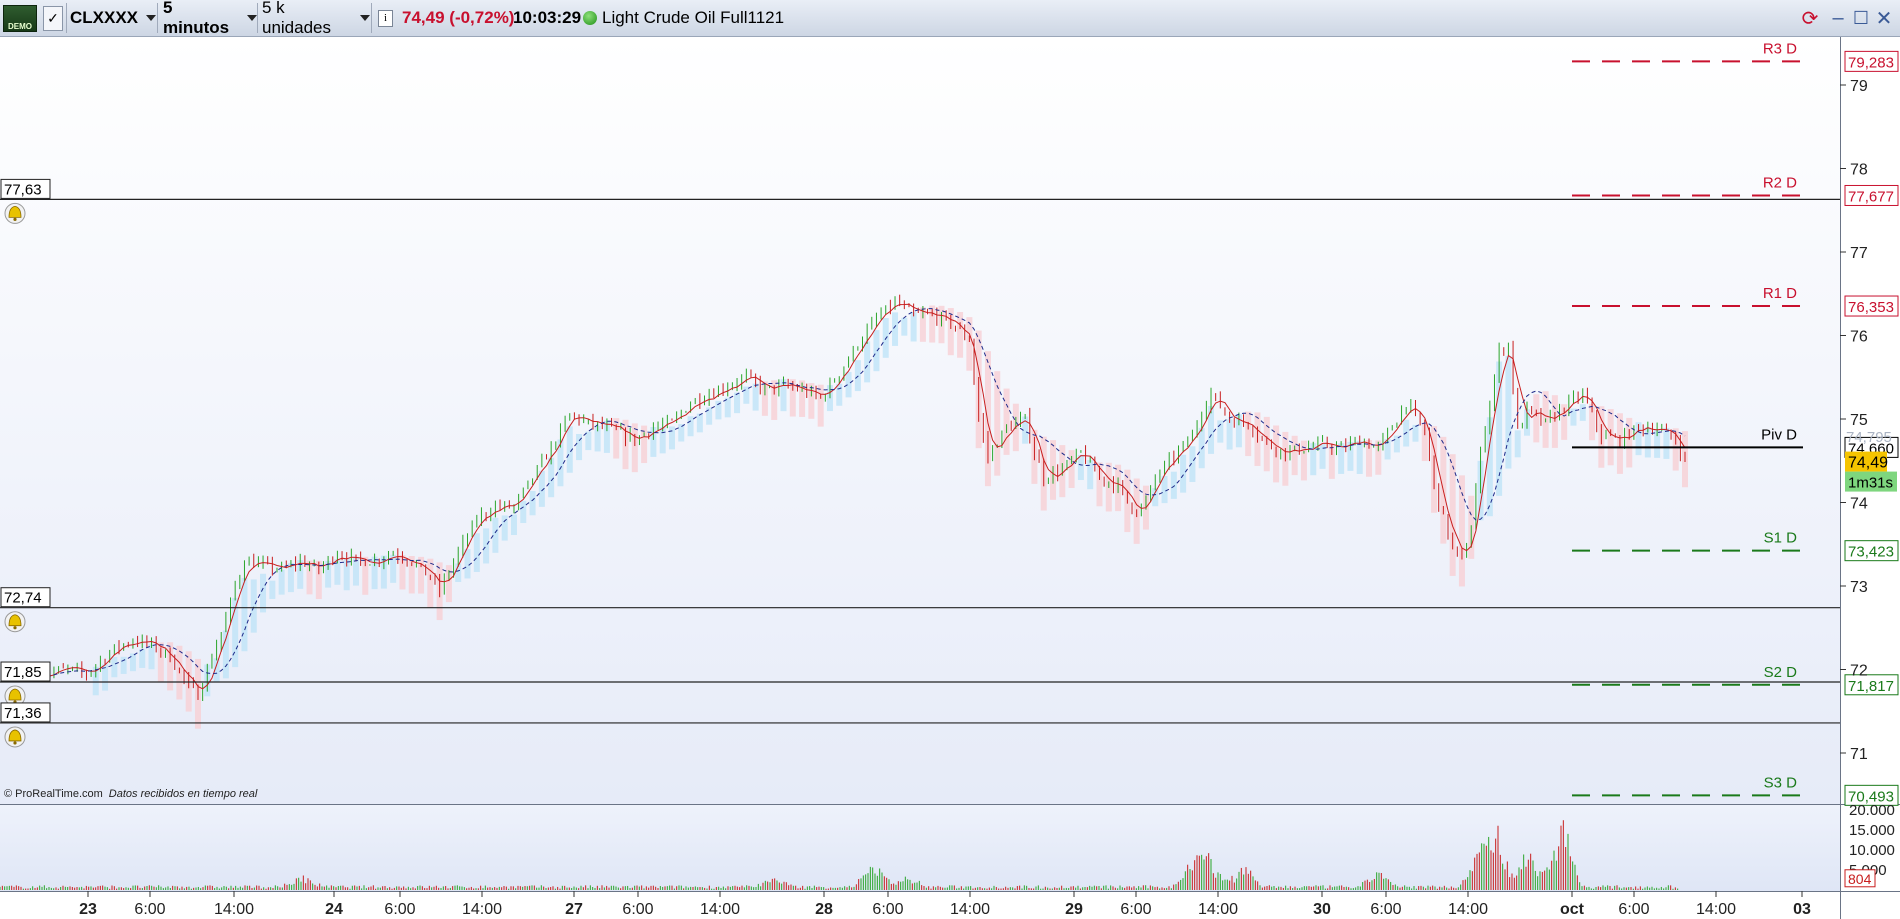 The height and width of the screenshot is (919, 1900). Describe the element at coordinates (1838, 18) in the screenshot. I see `minimize-icon: –` at that location.